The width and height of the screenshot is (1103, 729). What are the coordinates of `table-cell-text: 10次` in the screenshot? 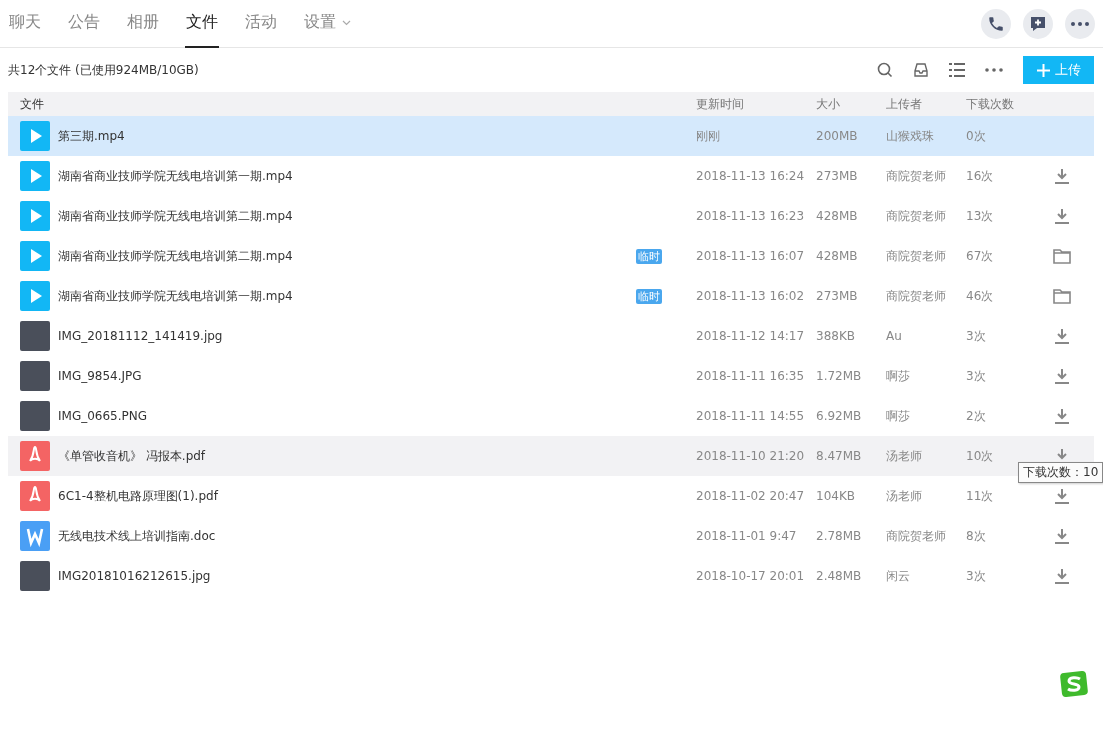 It's located at (980, 456).